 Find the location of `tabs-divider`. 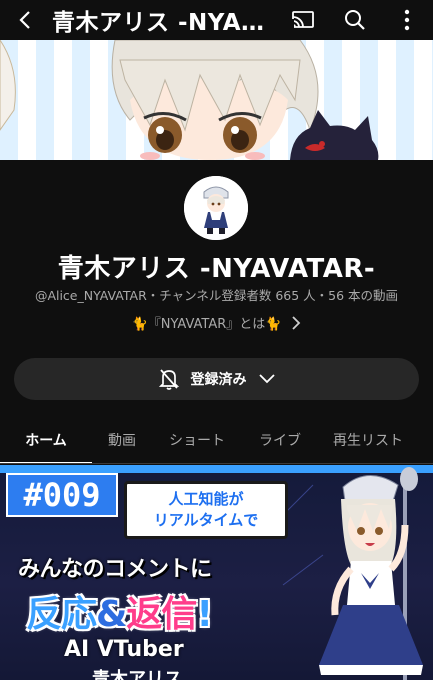

tabs-divider is located at coordinates (216, 463).